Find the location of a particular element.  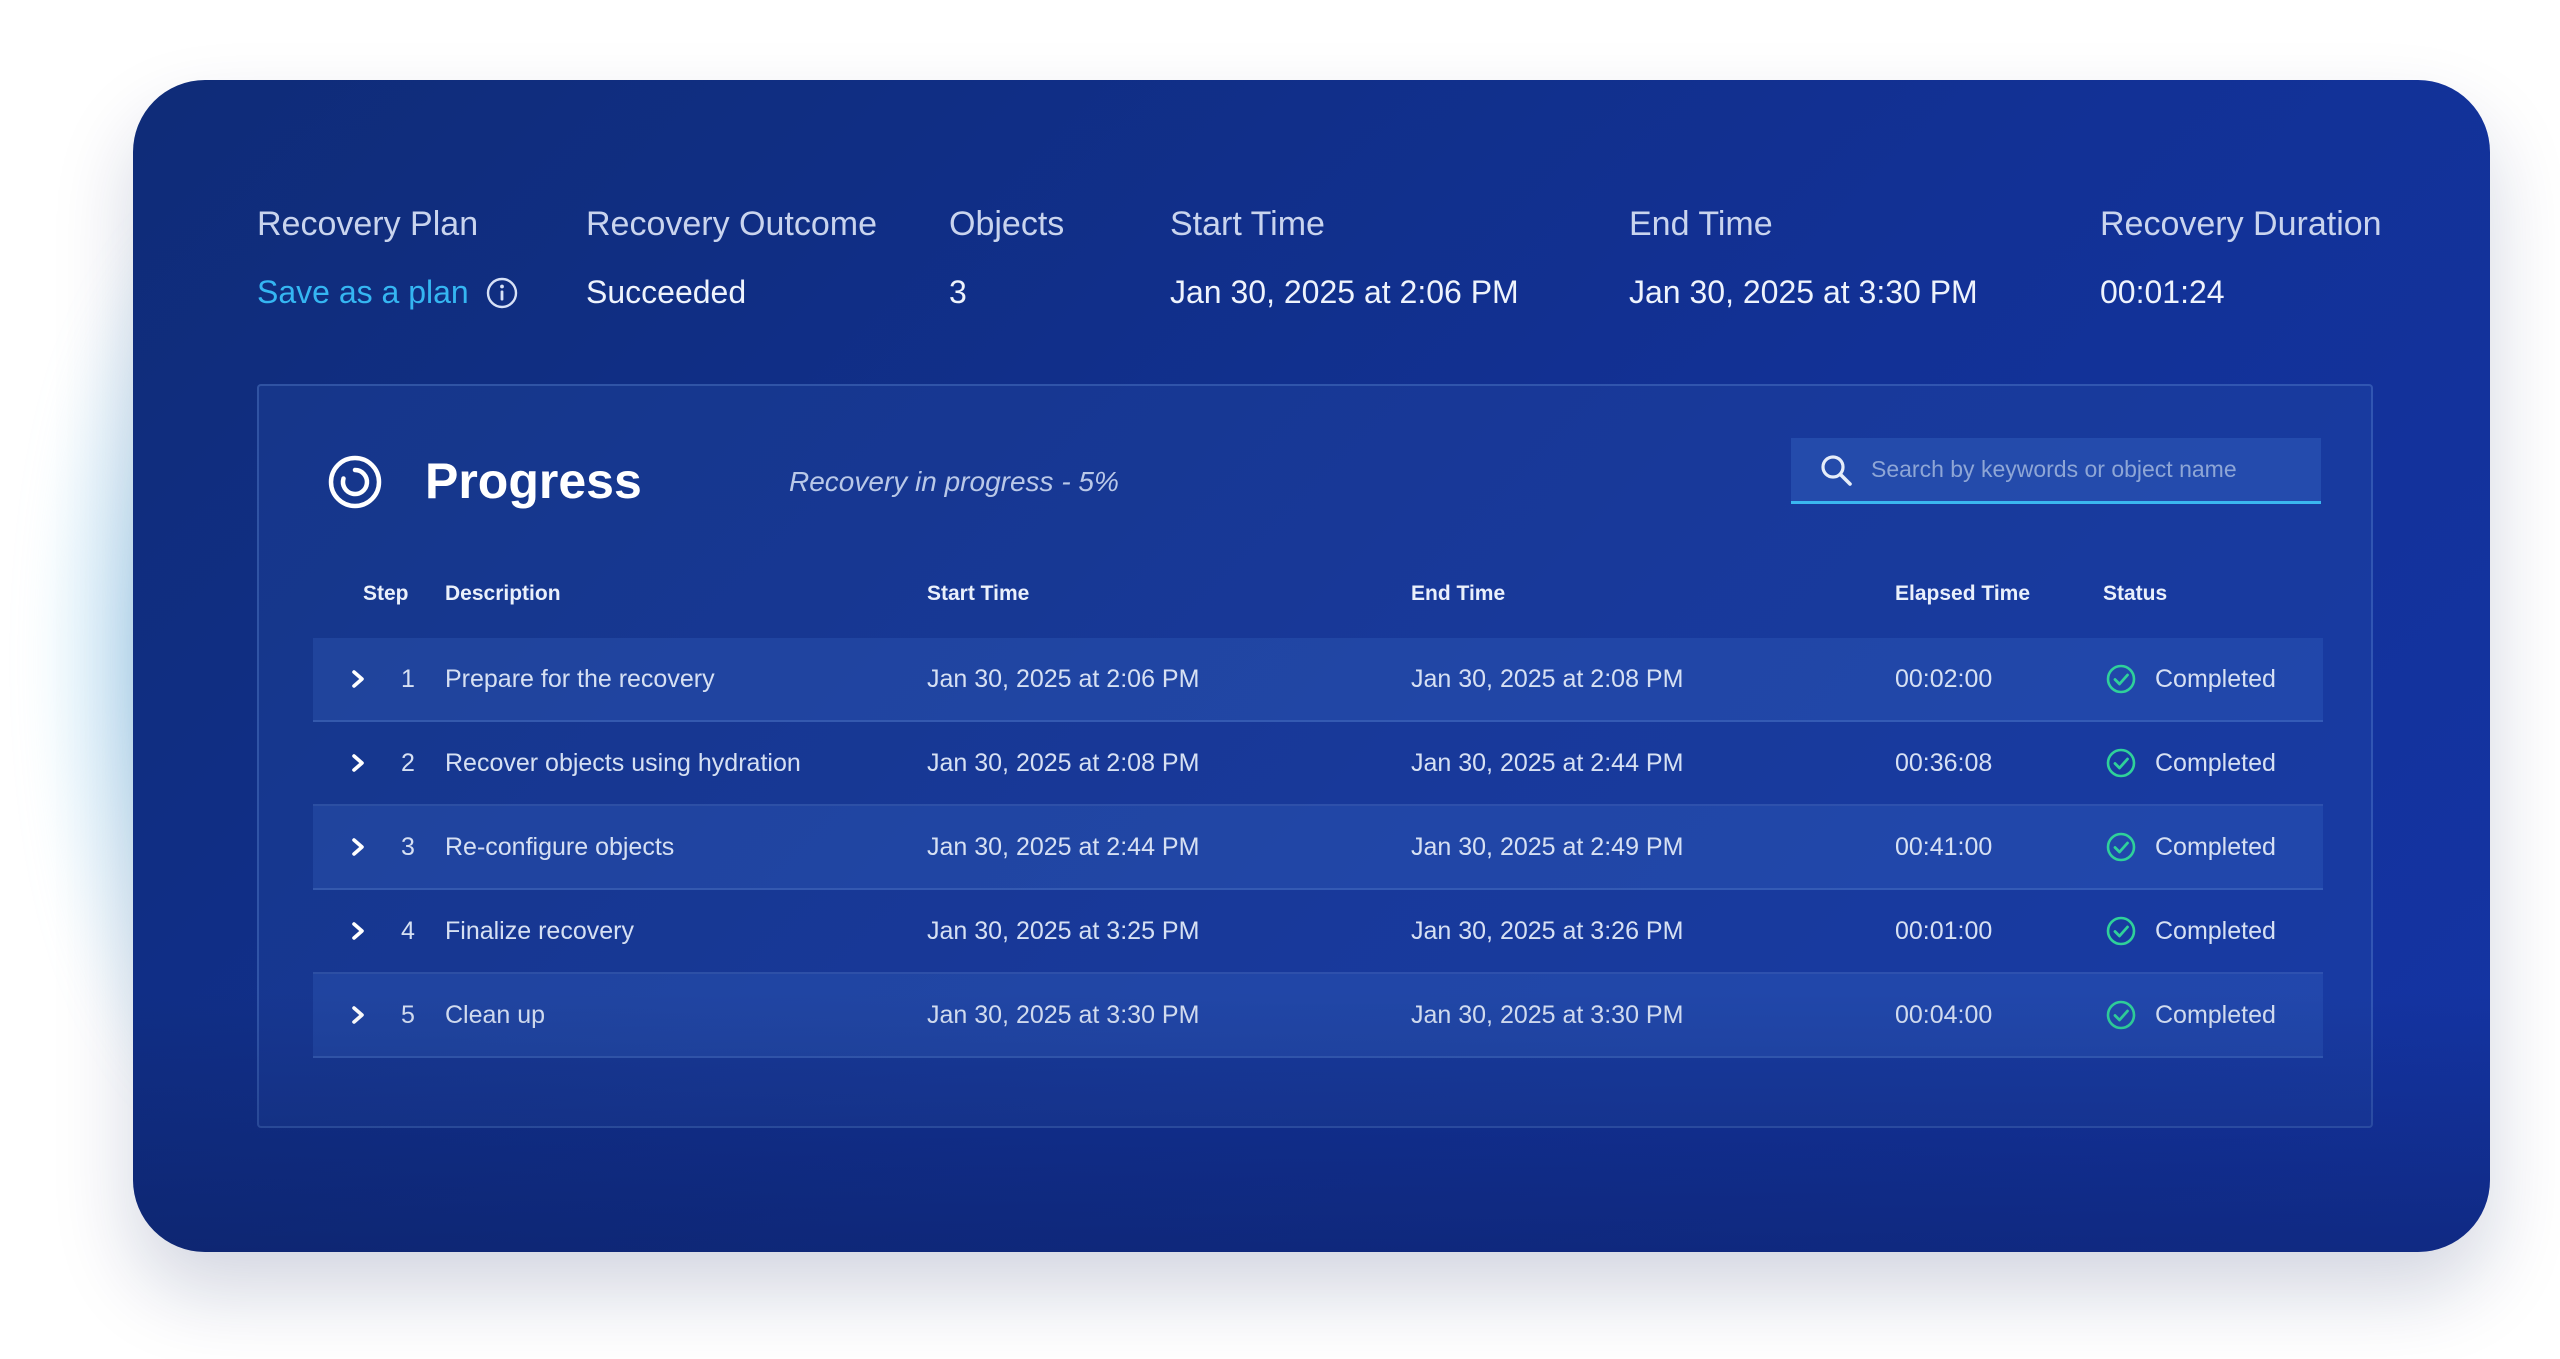

summary-recovery-duration: Recovery Duration 00:01:24 is located at coordinates (2241, 258).